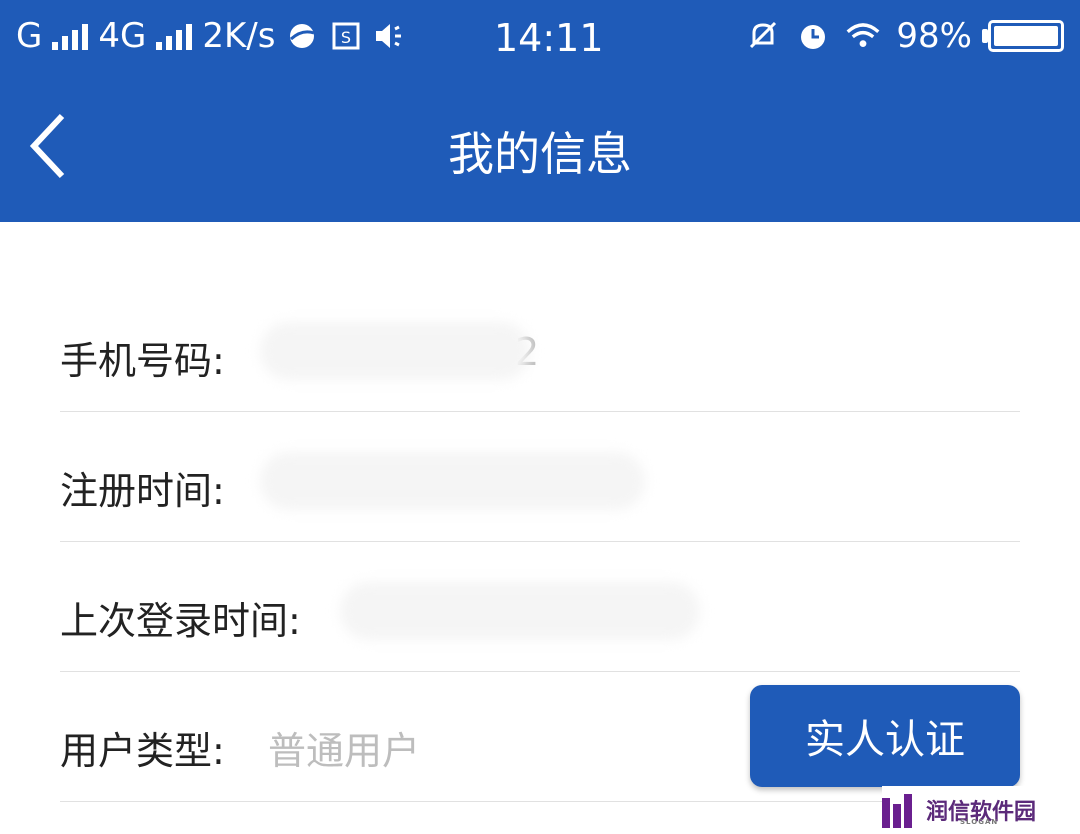  I want to click on svg-text: S, so click(346, 37).